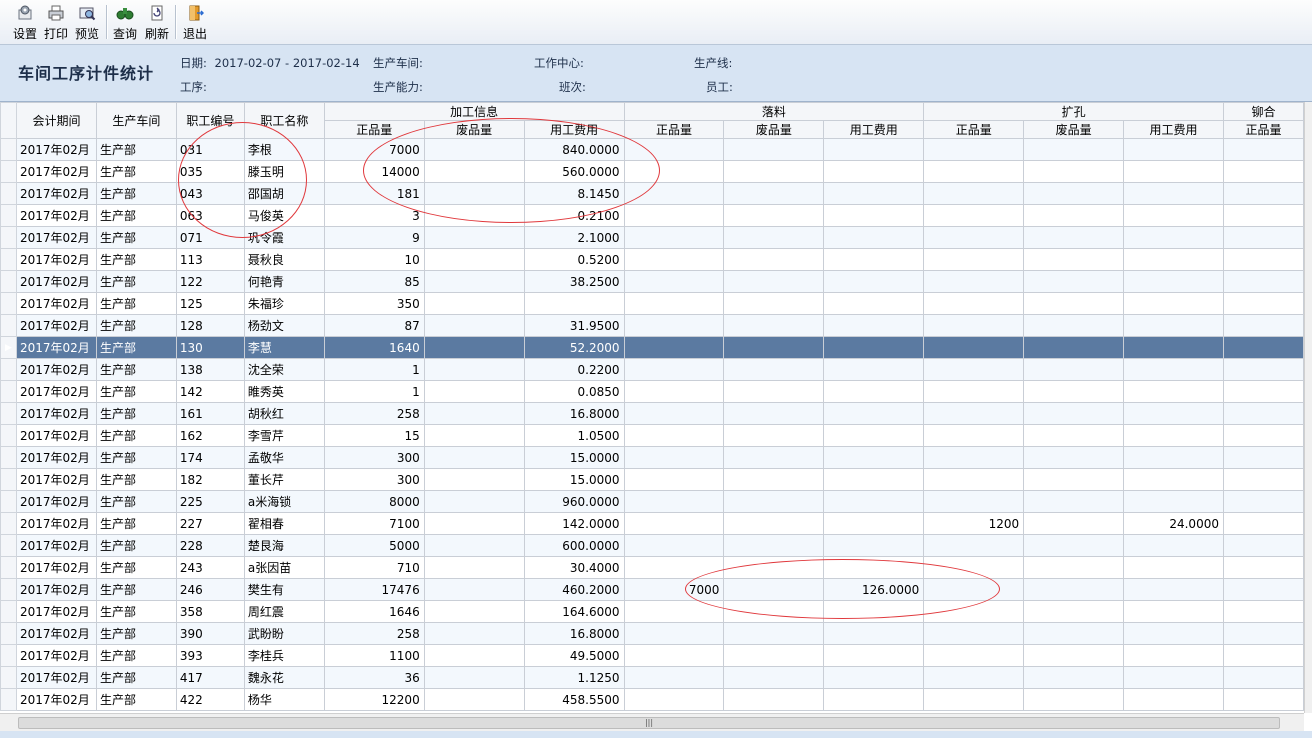 The image size is (1312, 738). What do you see at coordinates (652, 303) in the screenshot?
I see `table-row: 2017年02月 生产部 125 朱福珍 350` at bounding box center [652, 303].